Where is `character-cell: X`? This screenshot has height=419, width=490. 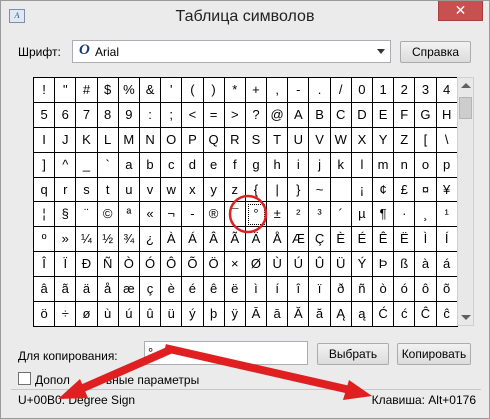
character-cell: X is located at coordinates (362, 140).